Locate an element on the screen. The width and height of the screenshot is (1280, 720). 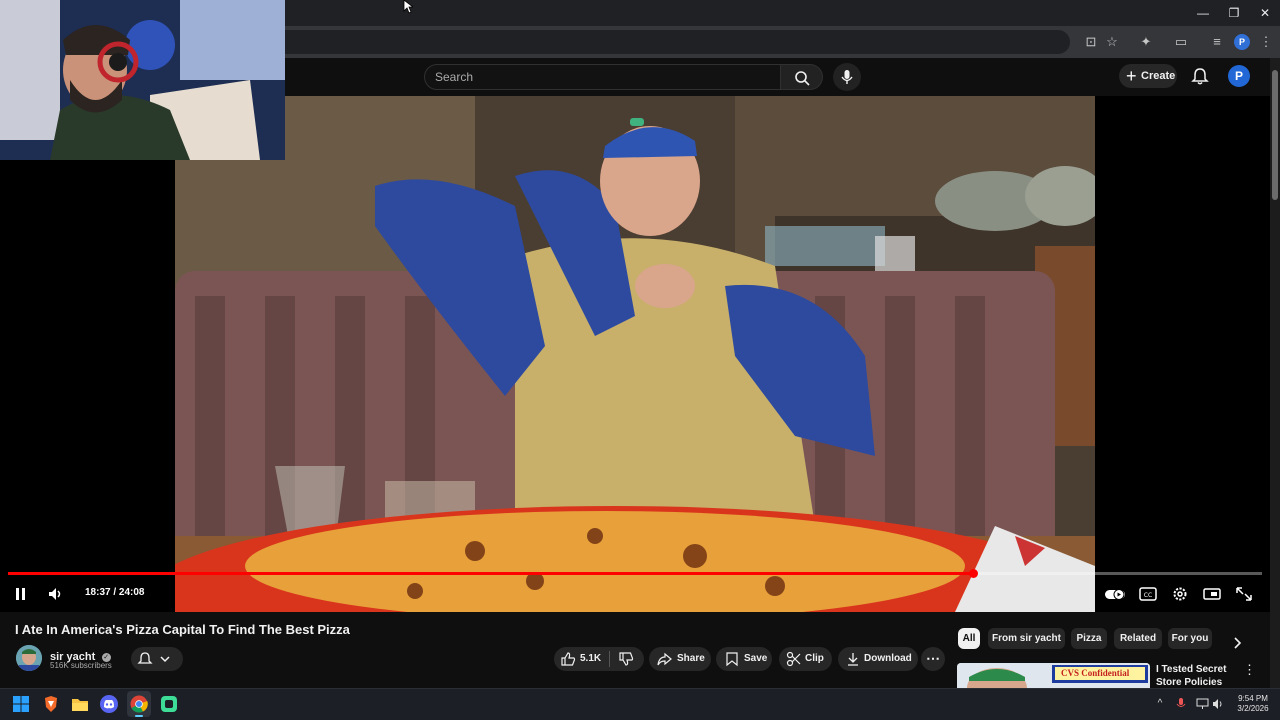
install-app-icon: ⊡ is located at coordinates (1091, 42).